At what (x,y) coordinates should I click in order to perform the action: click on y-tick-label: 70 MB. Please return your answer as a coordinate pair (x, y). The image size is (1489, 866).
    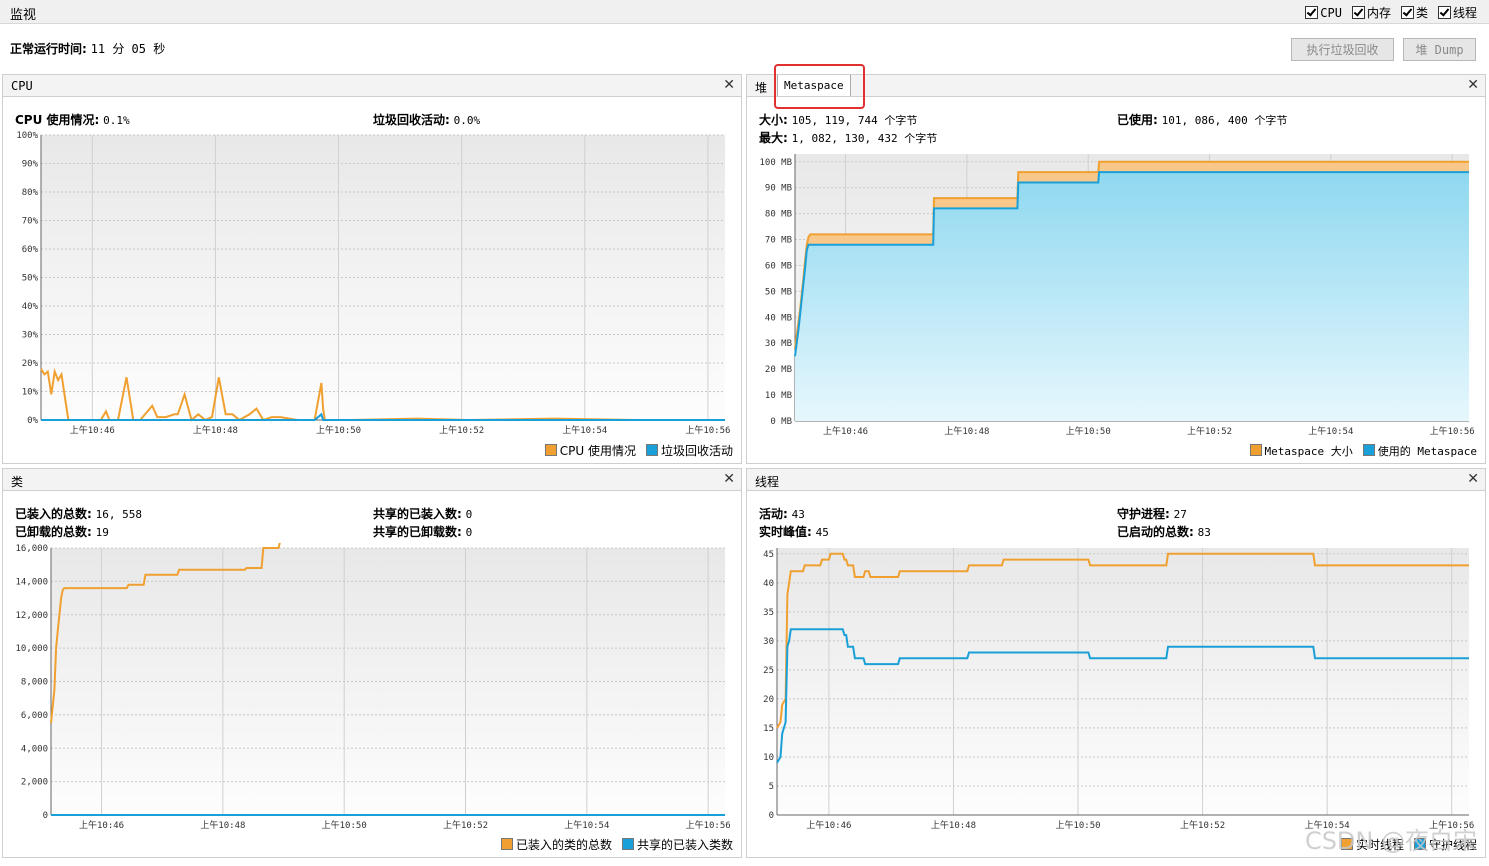
    Looking at the image, I should click on (778, 241).